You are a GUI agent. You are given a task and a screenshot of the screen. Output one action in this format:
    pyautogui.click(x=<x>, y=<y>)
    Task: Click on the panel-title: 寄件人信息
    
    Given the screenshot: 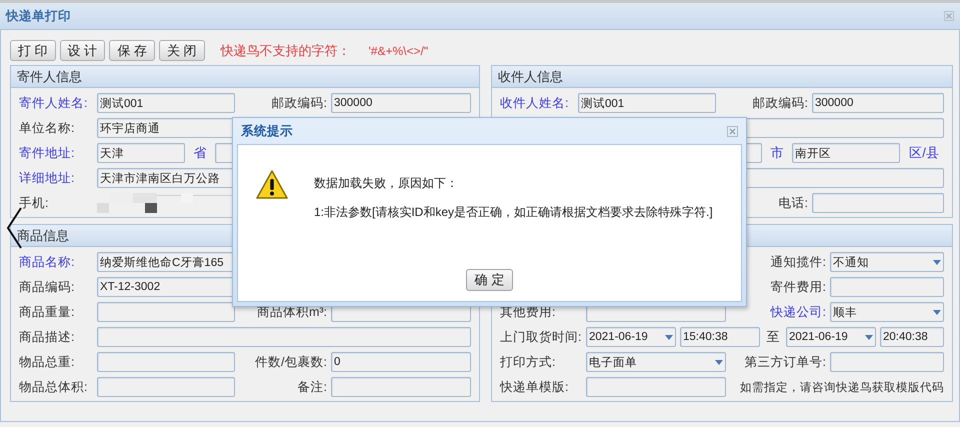 What is the action you would take?
    pyautogui.click(x=49, y=77)
    